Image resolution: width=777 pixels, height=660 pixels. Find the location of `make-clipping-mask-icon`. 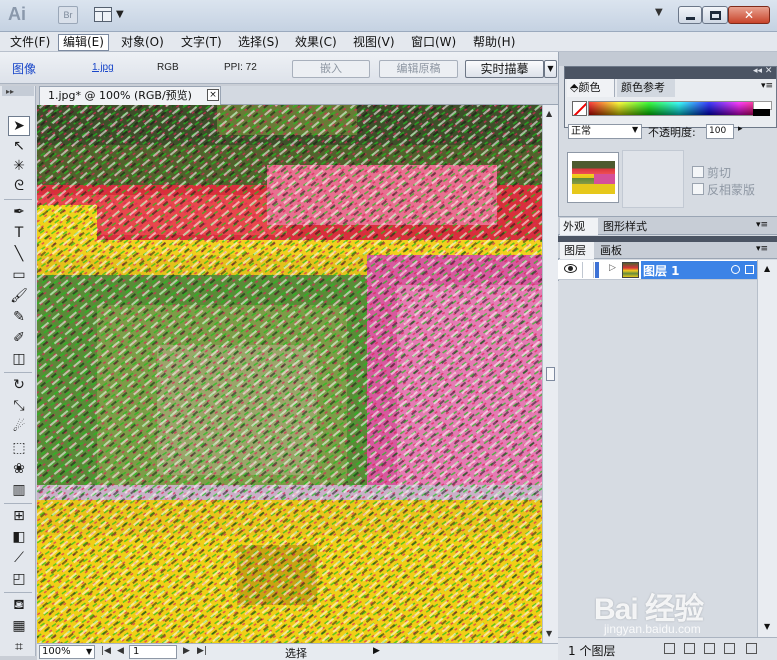

make-clipping-mask-icon is located at coordinates (689, 648).